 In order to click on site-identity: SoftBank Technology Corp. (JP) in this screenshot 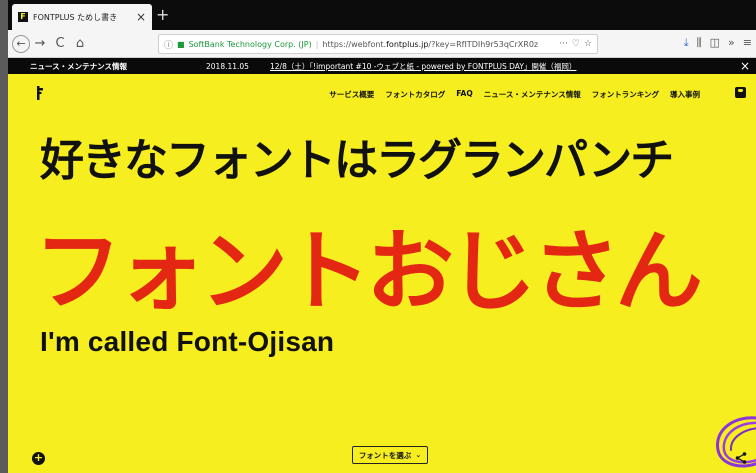, I will do `click(250, 44)`.